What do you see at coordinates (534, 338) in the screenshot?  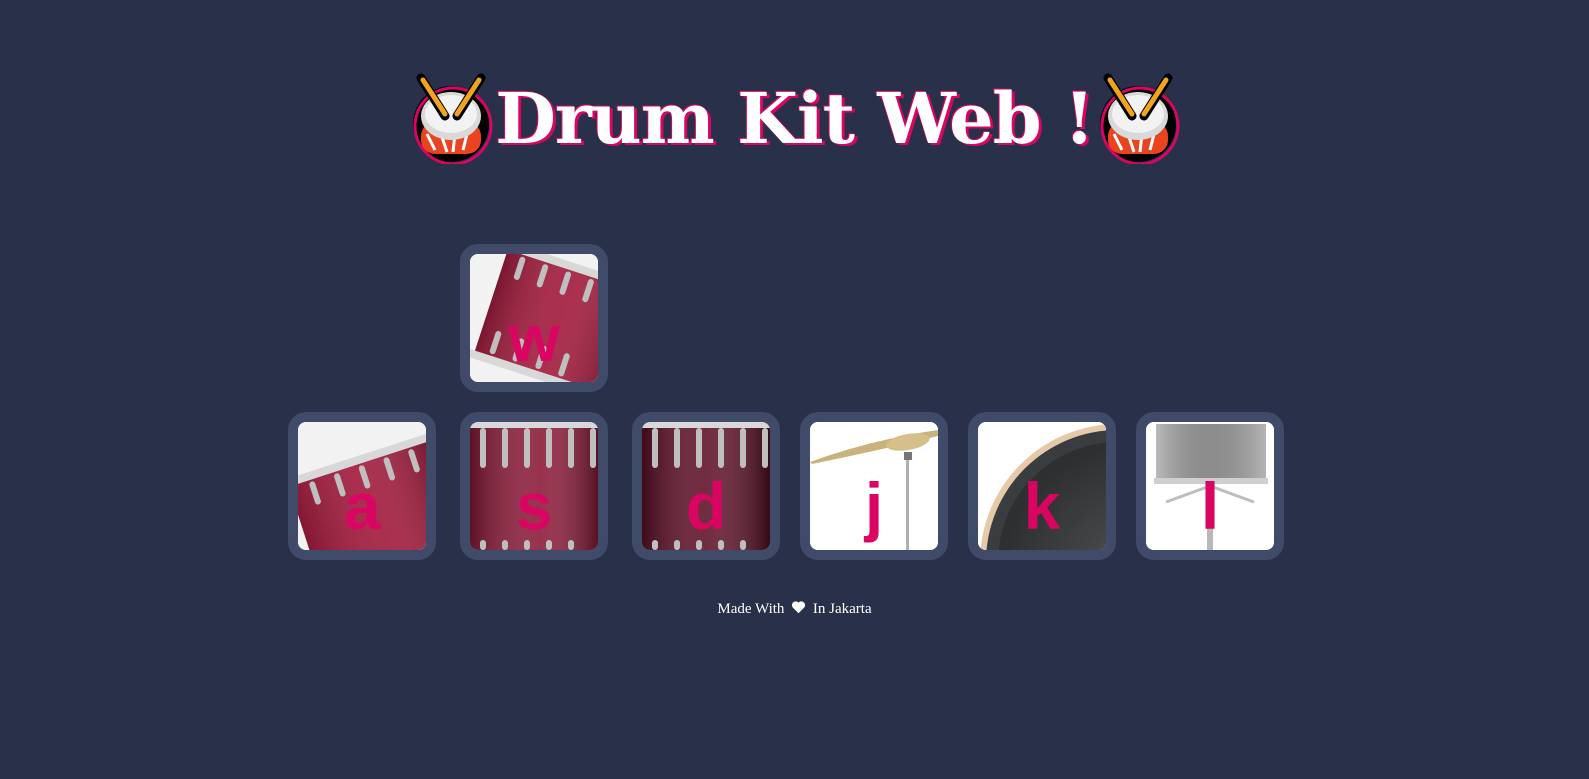 I see `key-letter: w` at bounding box center [534, 338].